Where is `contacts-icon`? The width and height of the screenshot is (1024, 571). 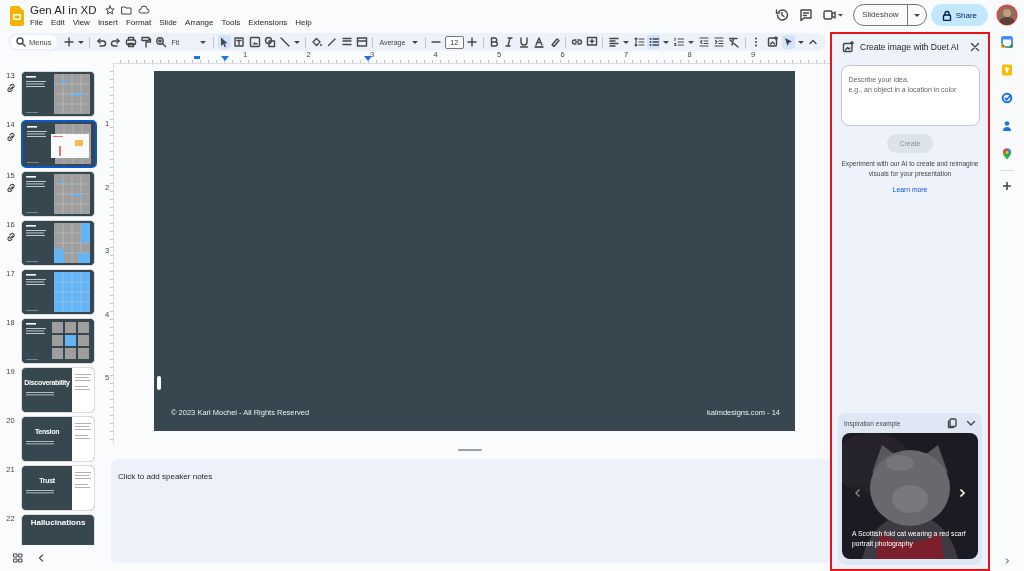
contacts-icon is located at coordinates (1007, 126).